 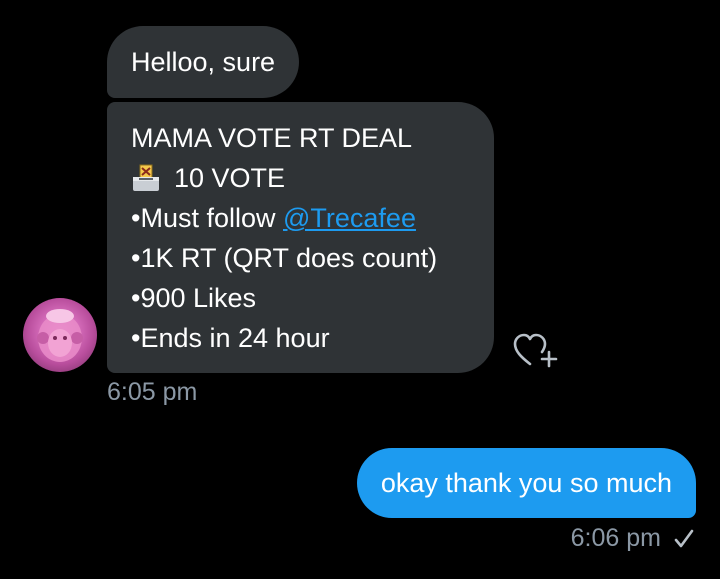 What do you see at coordinates (146, 178) in the screenshot?
I see `ballot-box-with-ballot-icon` at bounding box center [146, 178].